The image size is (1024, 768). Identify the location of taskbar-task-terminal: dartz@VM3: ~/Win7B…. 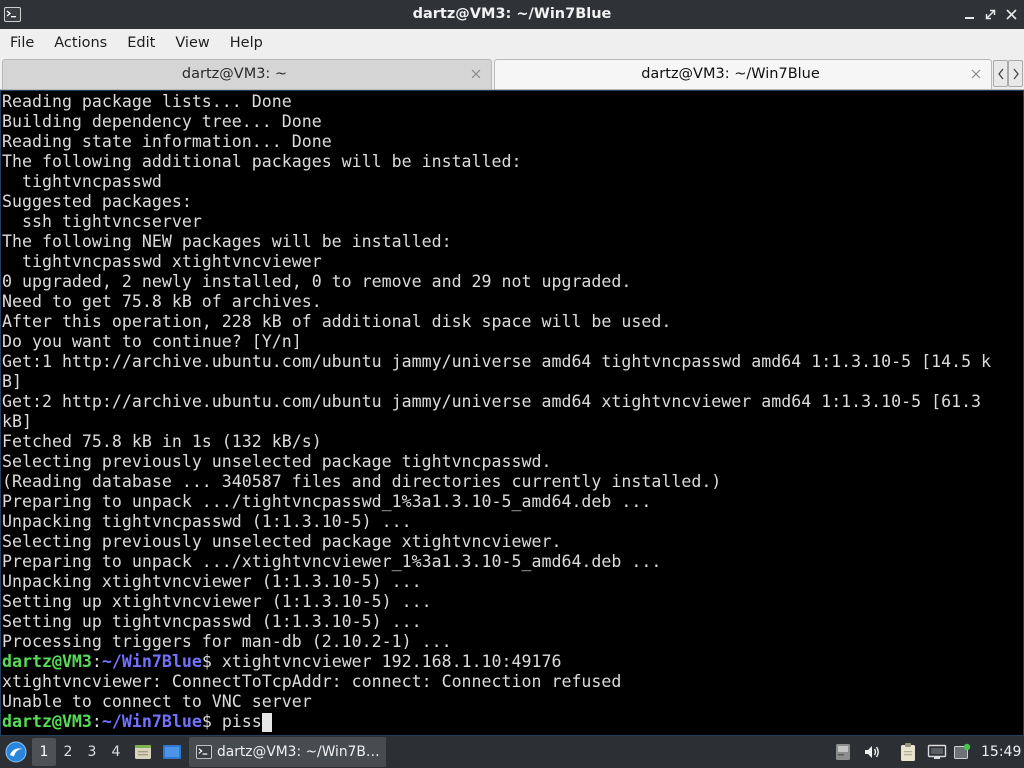
(287, 752).